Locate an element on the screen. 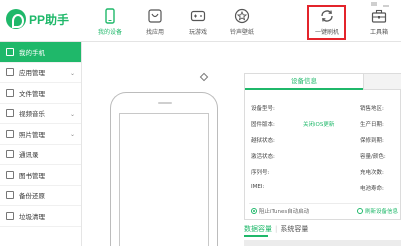 The width and height of the screenshot is (401, 246). sidebar-item-label: 照片管理 is located at coordinates (32, 134).